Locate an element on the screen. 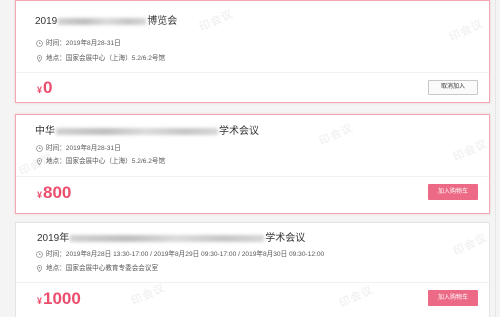  event-title: 中华 学术会议 is located at coordinates (147, 132).